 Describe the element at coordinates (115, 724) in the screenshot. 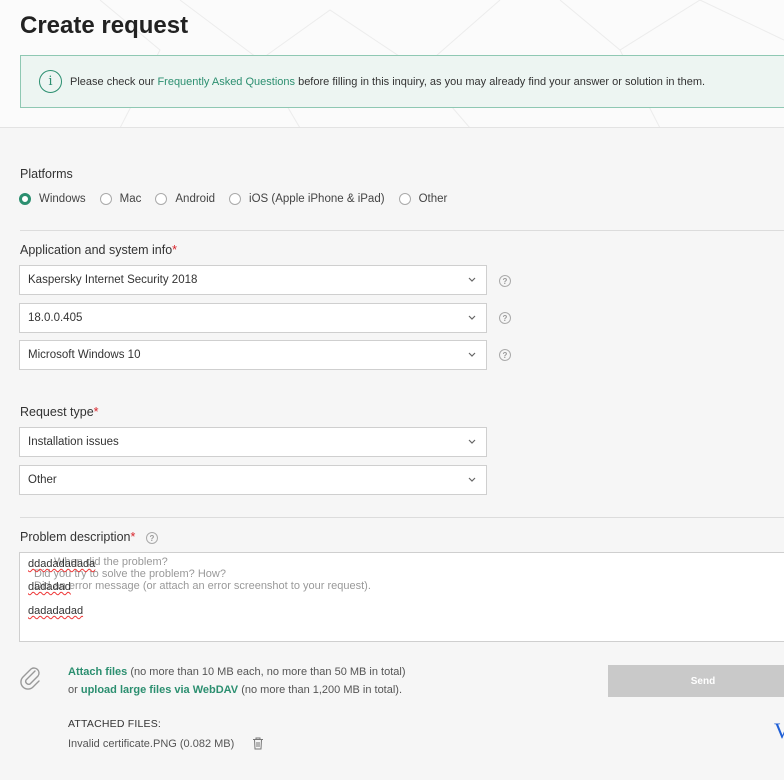

I see `attached-files-heading: ATTACHED FILES:` at that location.